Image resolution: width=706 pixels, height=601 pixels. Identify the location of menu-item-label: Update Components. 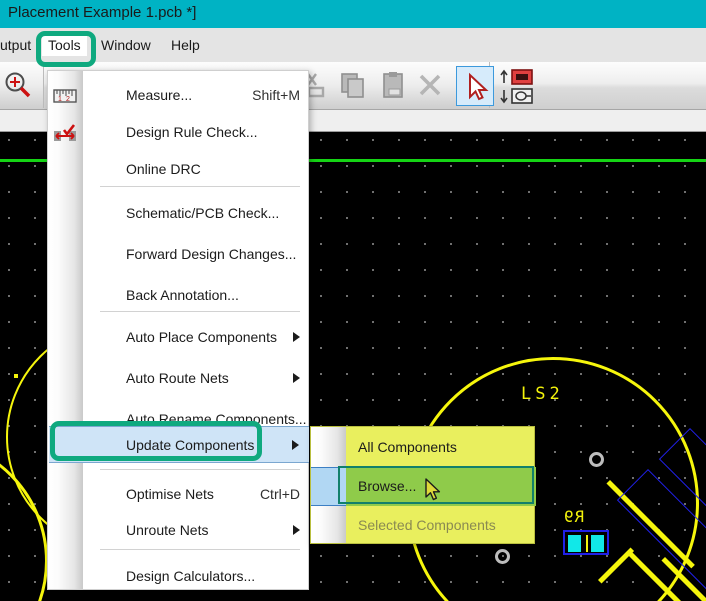
(190, 445).